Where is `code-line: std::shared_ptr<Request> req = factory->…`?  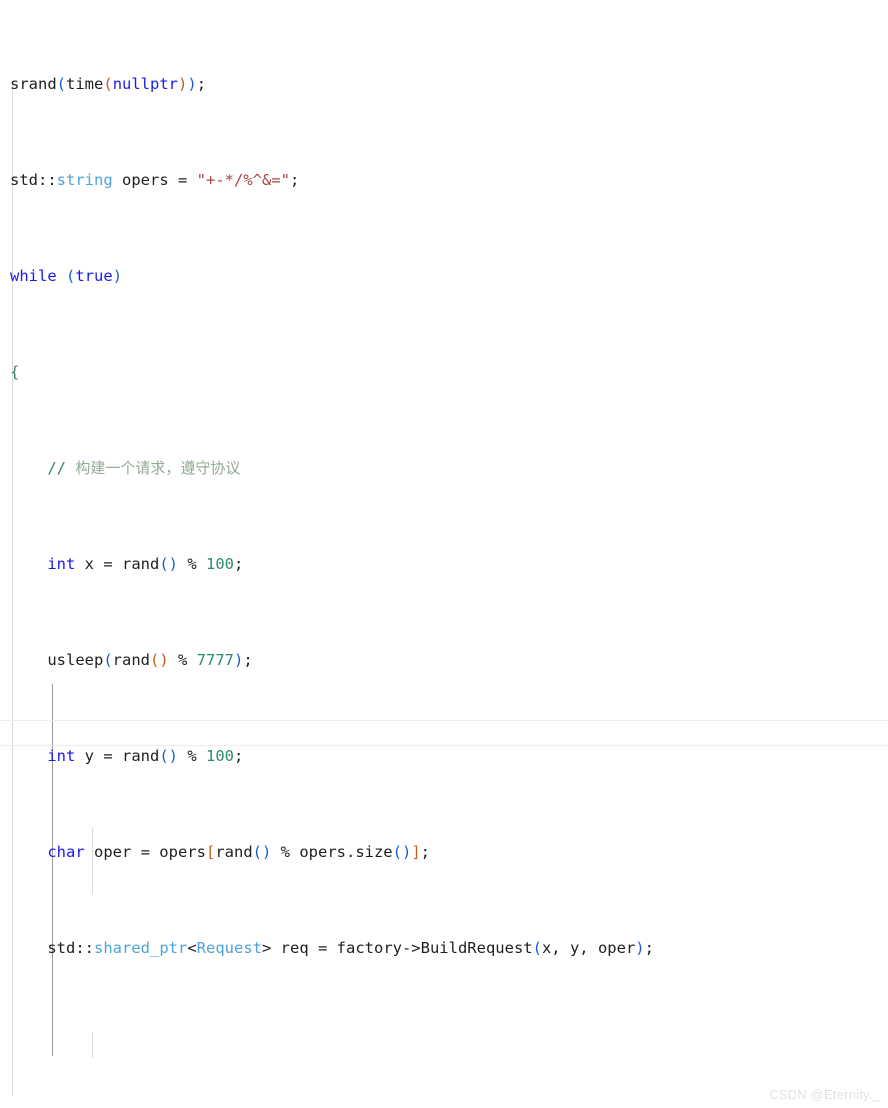
code-line: std::shared_ptr<Request> req = factory->… is located at coordinates (444, 948).